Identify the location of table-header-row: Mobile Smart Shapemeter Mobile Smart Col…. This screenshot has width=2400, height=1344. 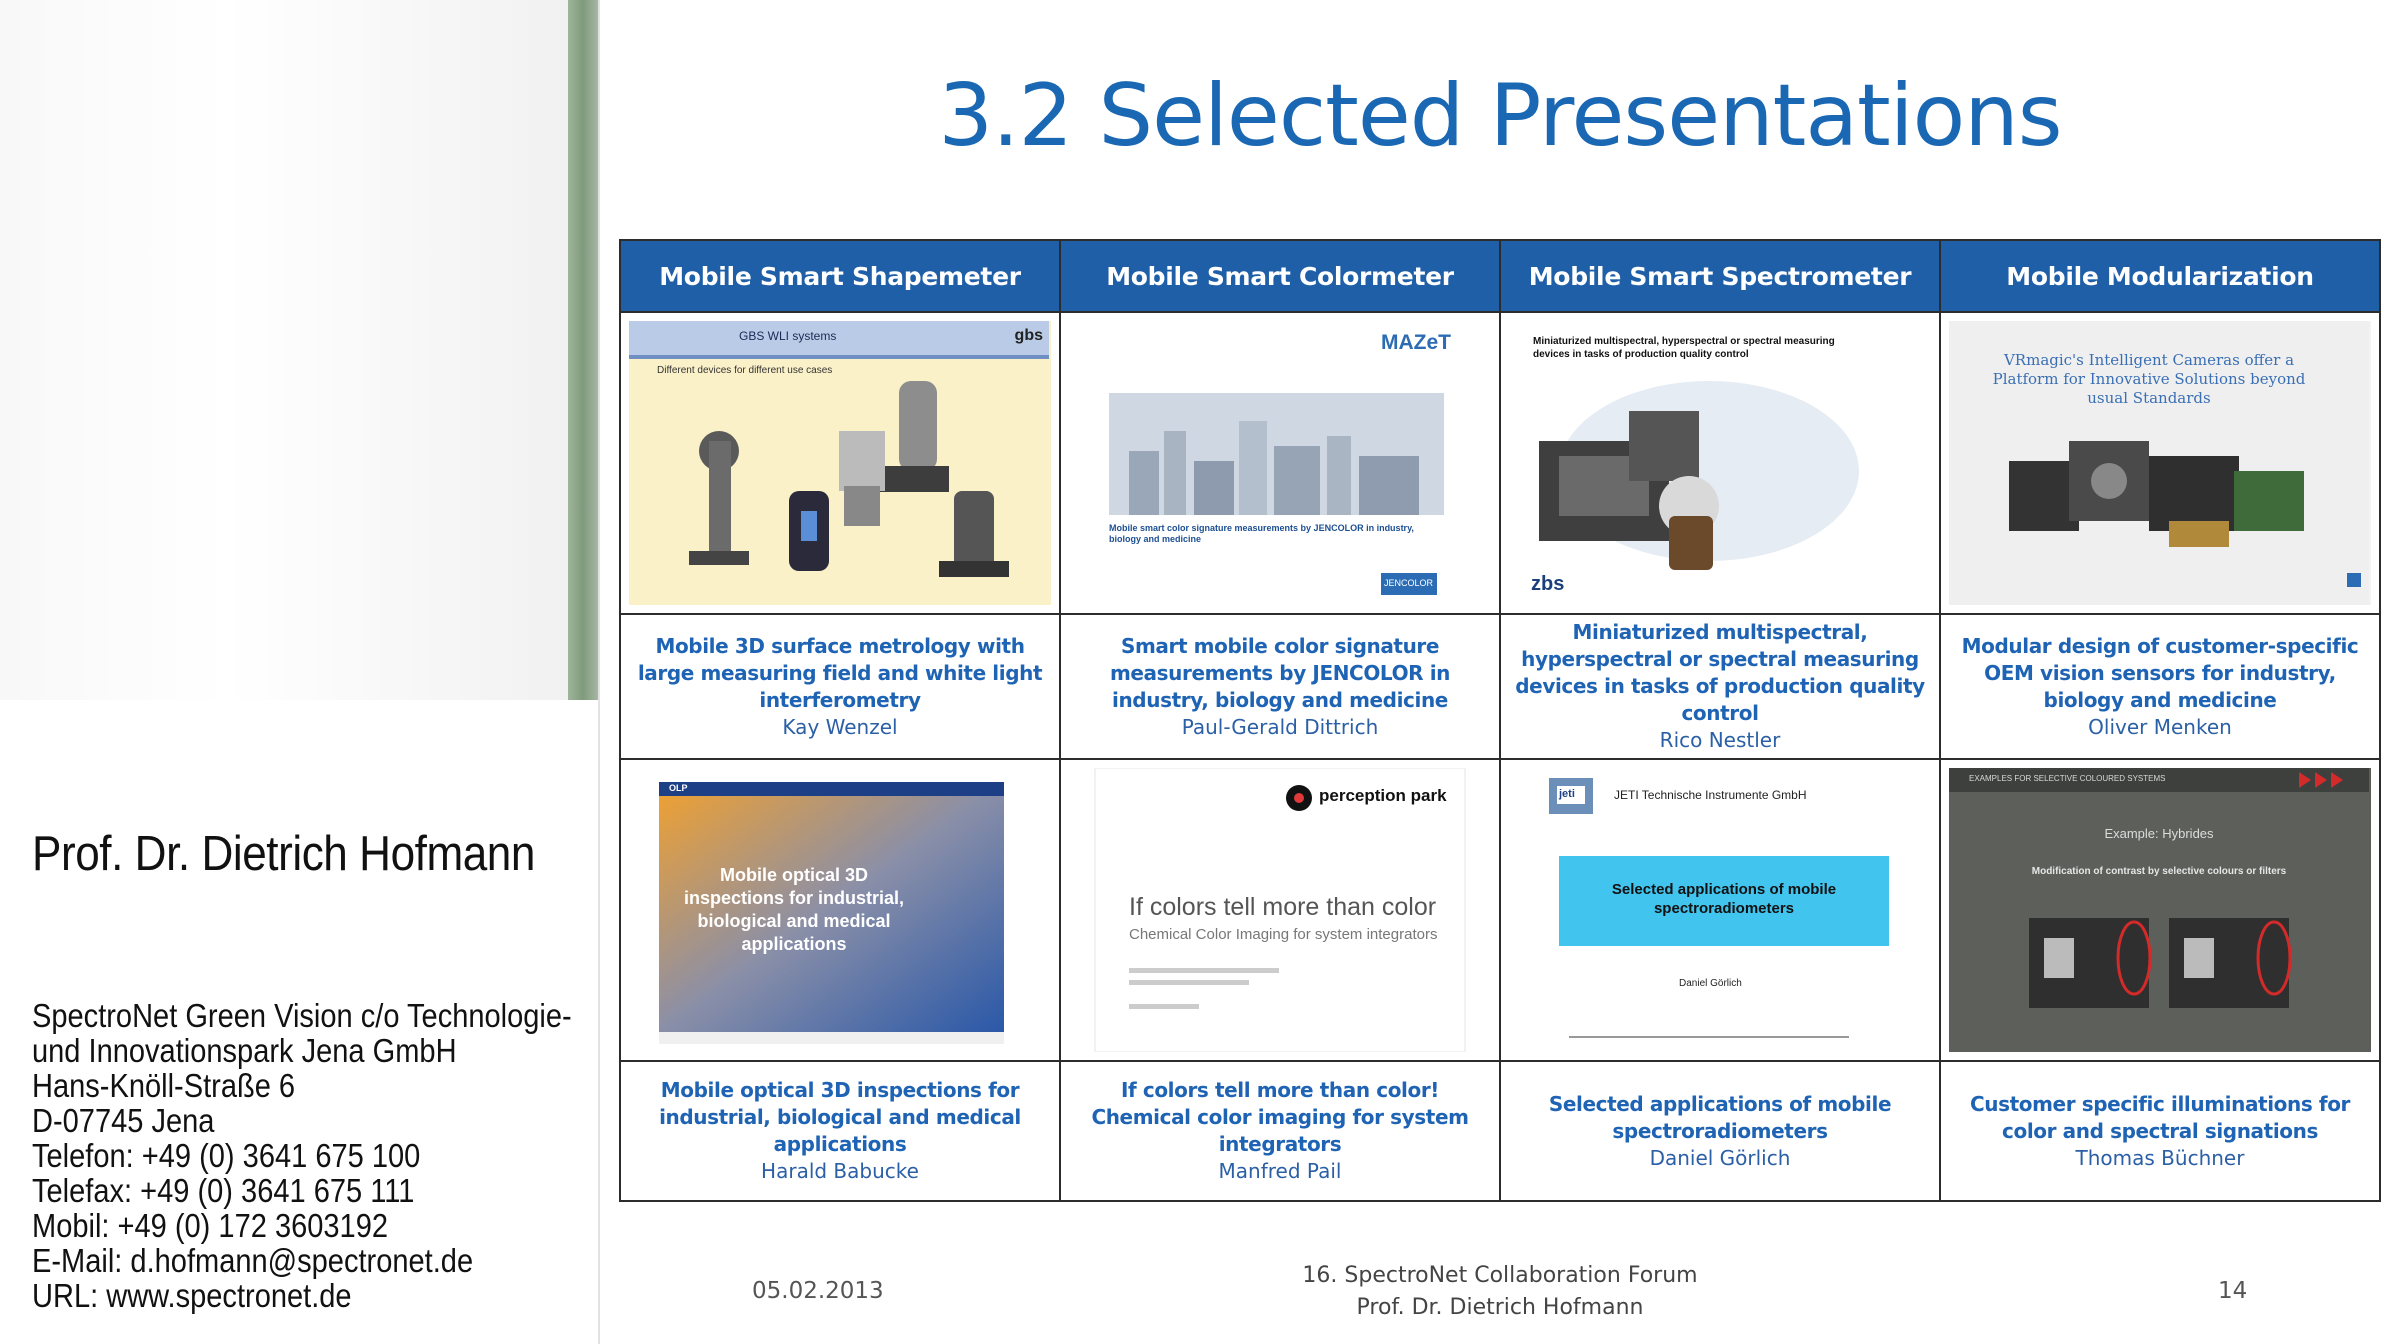
(1500, 276).